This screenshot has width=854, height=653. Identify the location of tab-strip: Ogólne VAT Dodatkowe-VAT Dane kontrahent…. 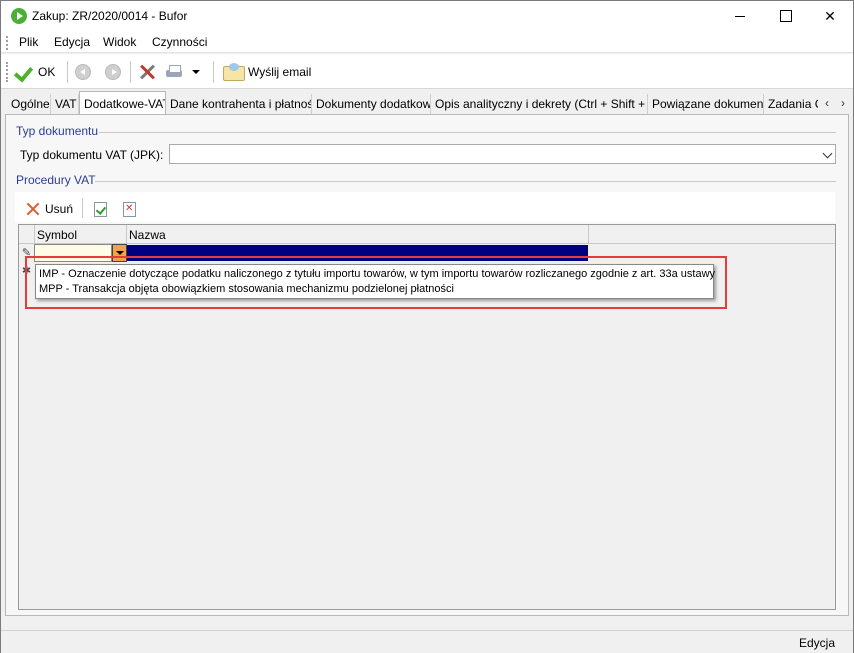
(427, 103).